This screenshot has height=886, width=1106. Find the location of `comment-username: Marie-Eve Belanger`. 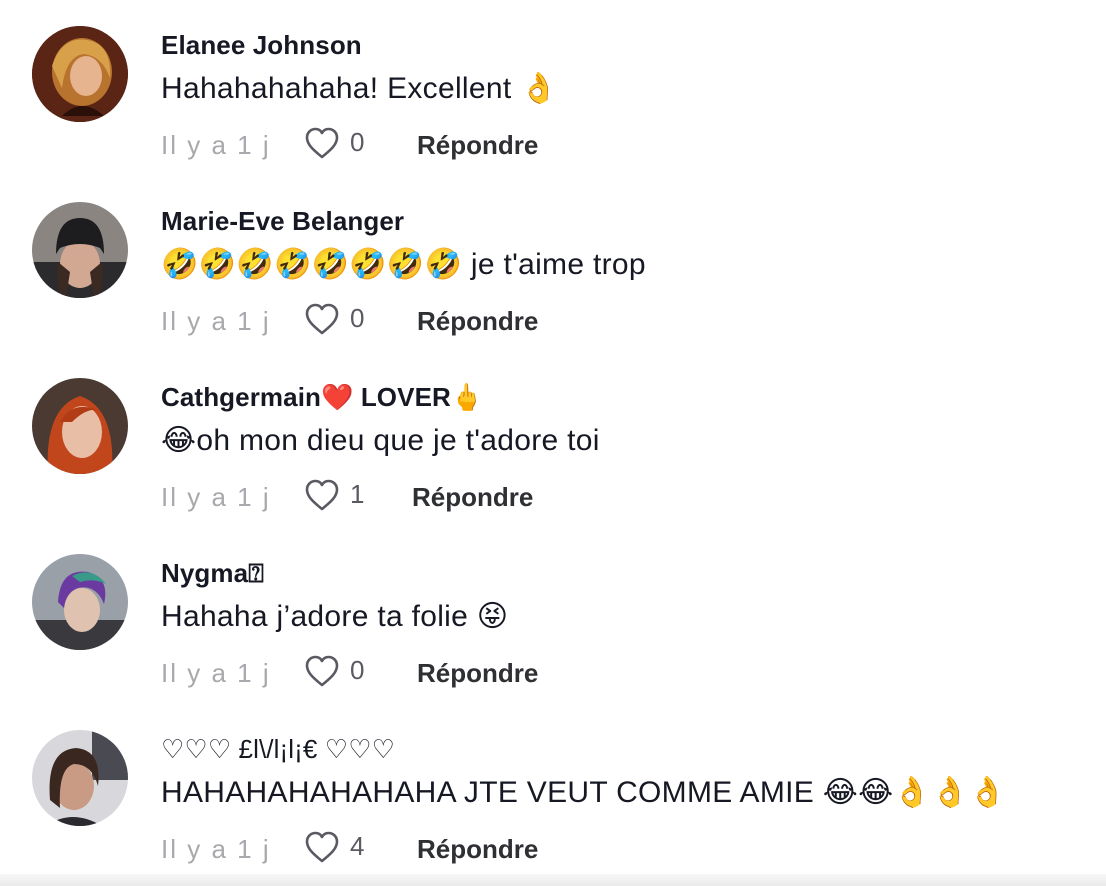

comment-username: Marie-Eve Belanger is located at coordinates (282, 221).